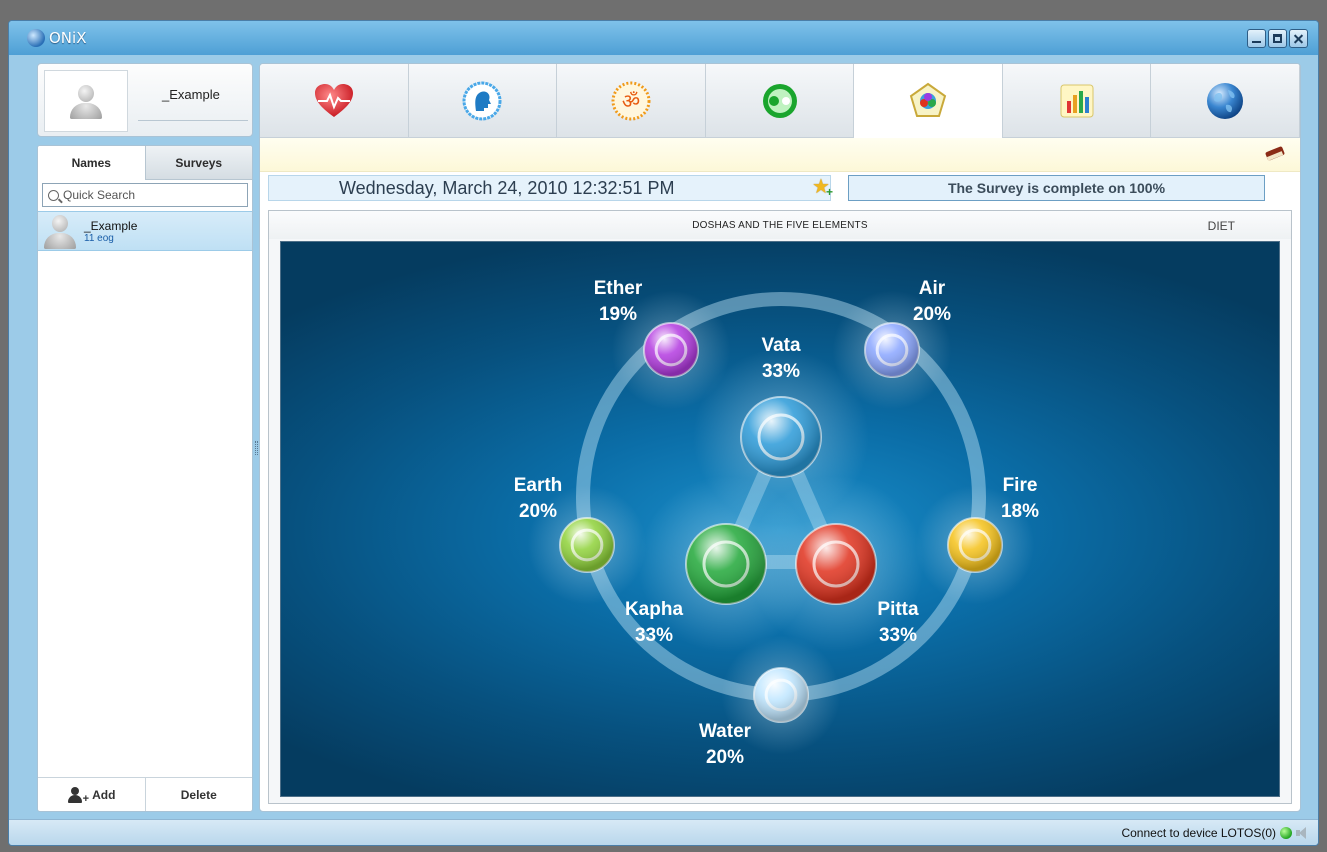  I want to click on tab-heart, so click(334, 101).